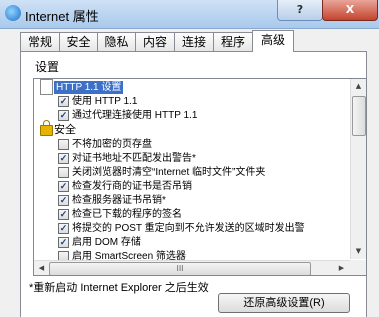 The image size is (379, 317). What do you see at coordinates (188, 228) in the screenshot?
I see `list-item-label: 将提交的 POST 重定向到不允许发送的区域时发出警` at bounding box center [188, 228].